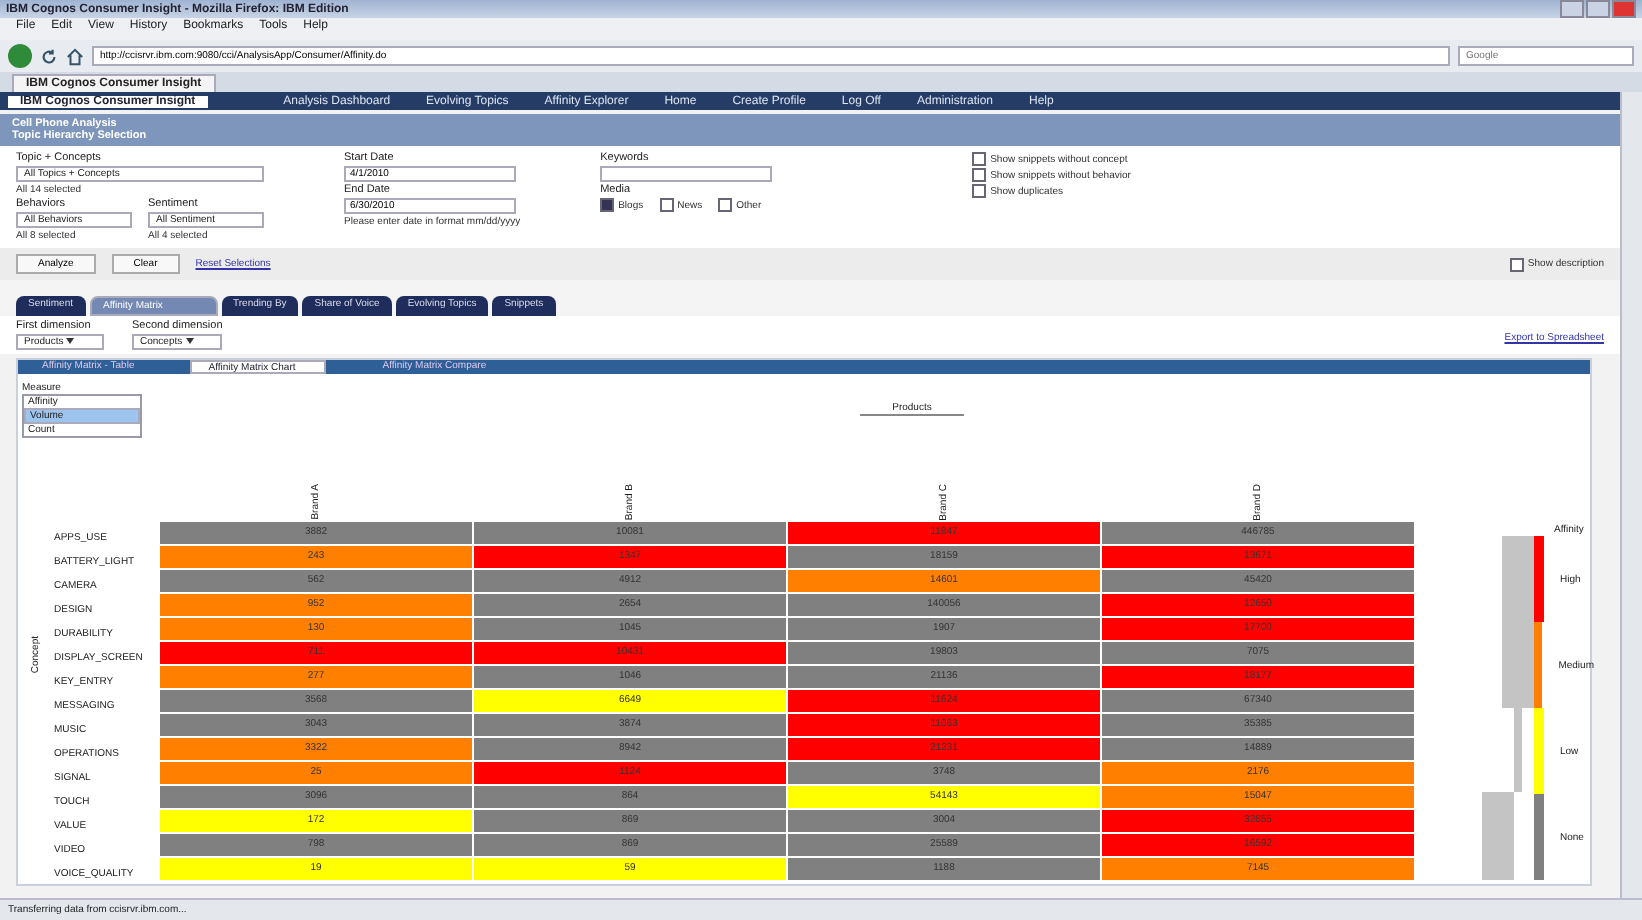 This screenshot has width=1642, height=920. What do you see at coordinates (686, 174) in the screenshot?
I see `keywords-field` at bounding box center [686, 174].